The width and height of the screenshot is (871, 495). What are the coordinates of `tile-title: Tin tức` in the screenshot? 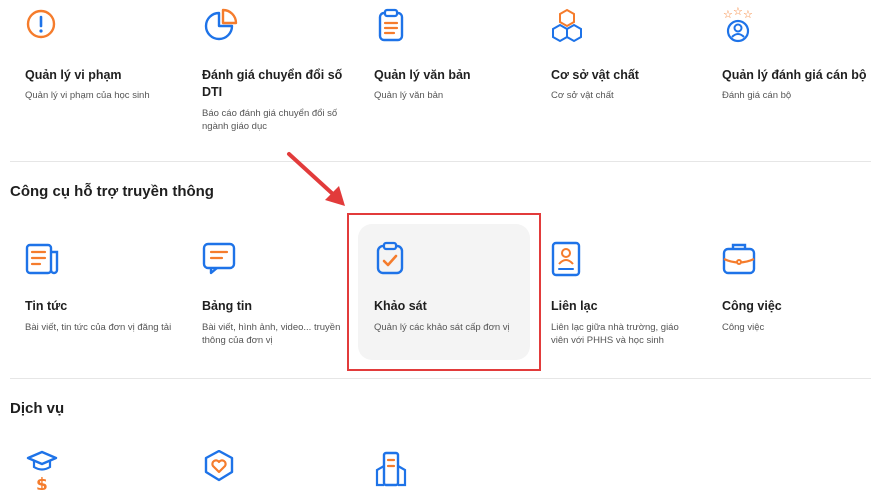 It's located at (46, 306).